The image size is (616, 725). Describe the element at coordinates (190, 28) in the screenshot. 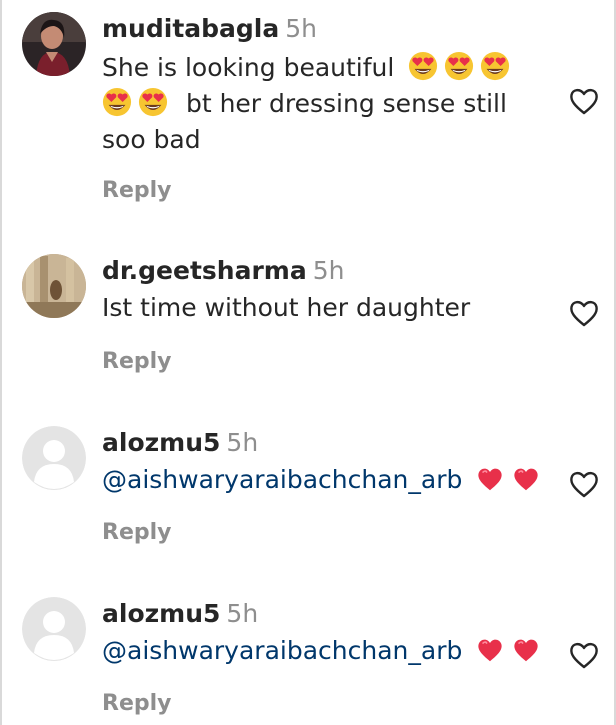

I see `comment-username: muditabagla` at that location.